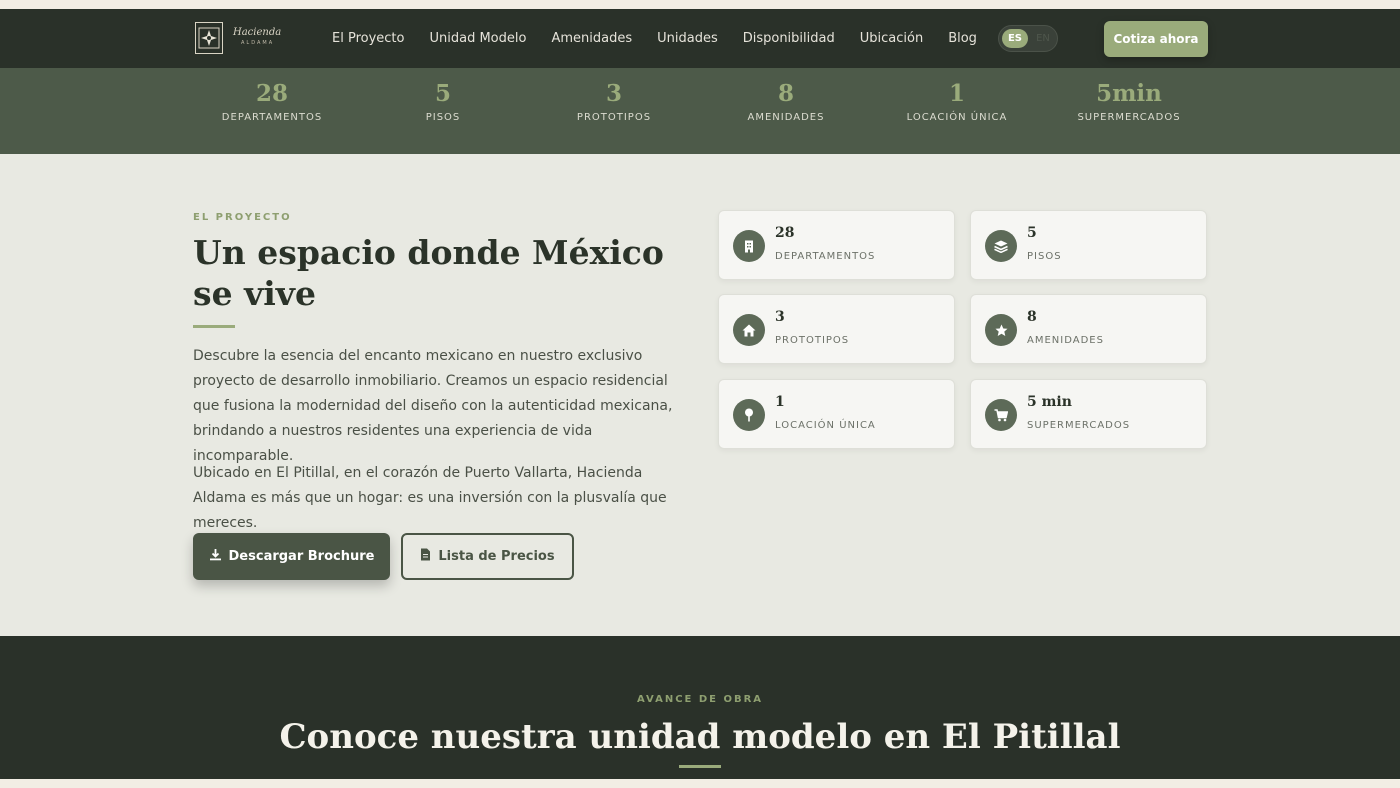 This screenshot has height=788, width=1400. What do you see at coordinates (442, 93) in the screenshot?
I see `stat-number: 5` at bounding box center [442, 93].